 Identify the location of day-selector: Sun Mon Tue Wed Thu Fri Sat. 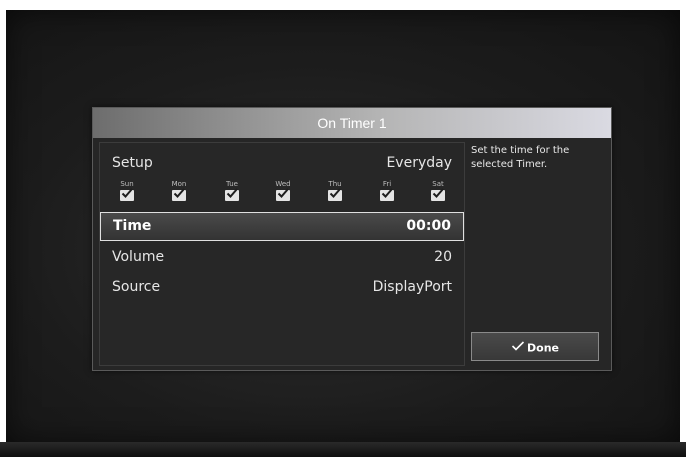
(282, 193).